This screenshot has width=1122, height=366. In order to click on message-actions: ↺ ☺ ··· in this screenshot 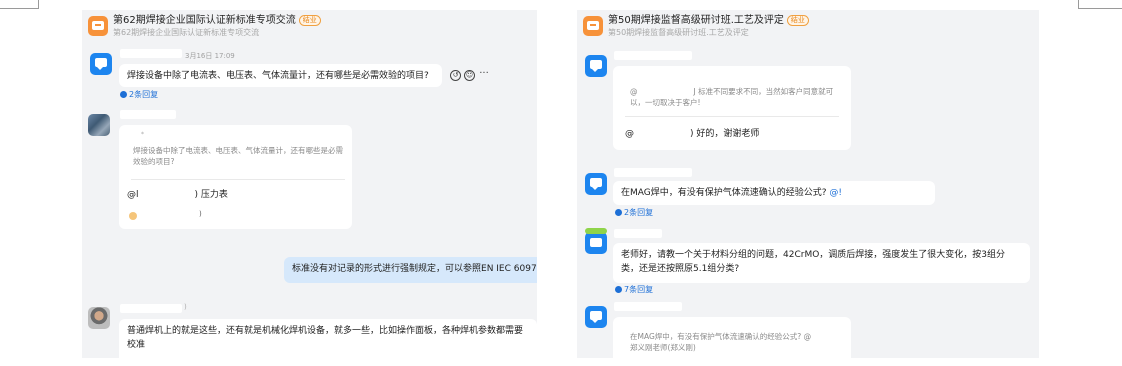, I will do `click(470, 75)`.